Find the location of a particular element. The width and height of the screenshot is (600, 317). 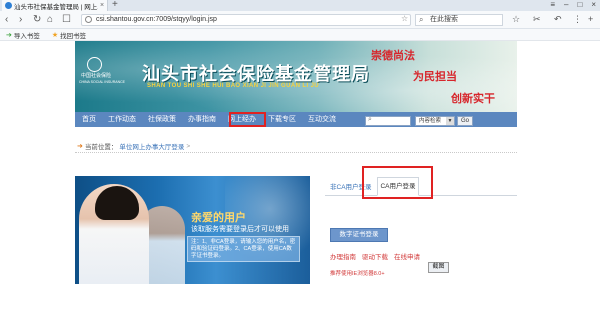

bookmark-recover: ★ 找回书签 is located at coordinates (69, 35).